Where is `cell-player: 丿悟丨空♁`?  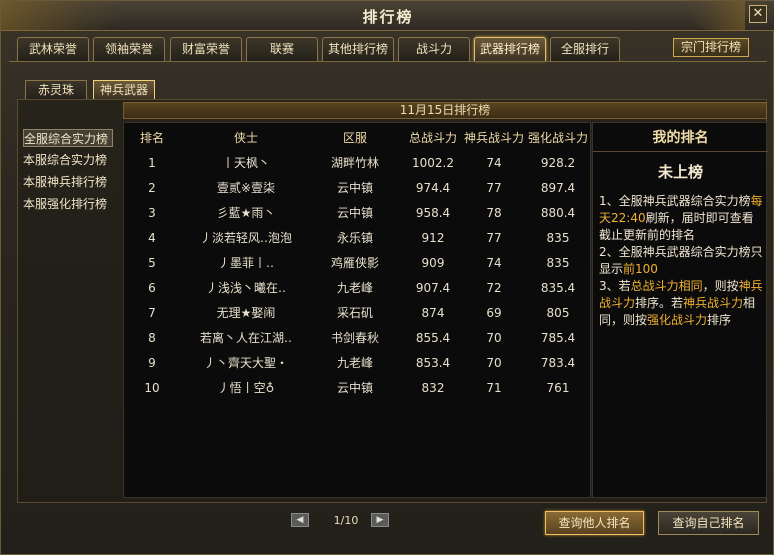
cell-player: 丿悟丨空♁ is located at coordinates (246, 388).